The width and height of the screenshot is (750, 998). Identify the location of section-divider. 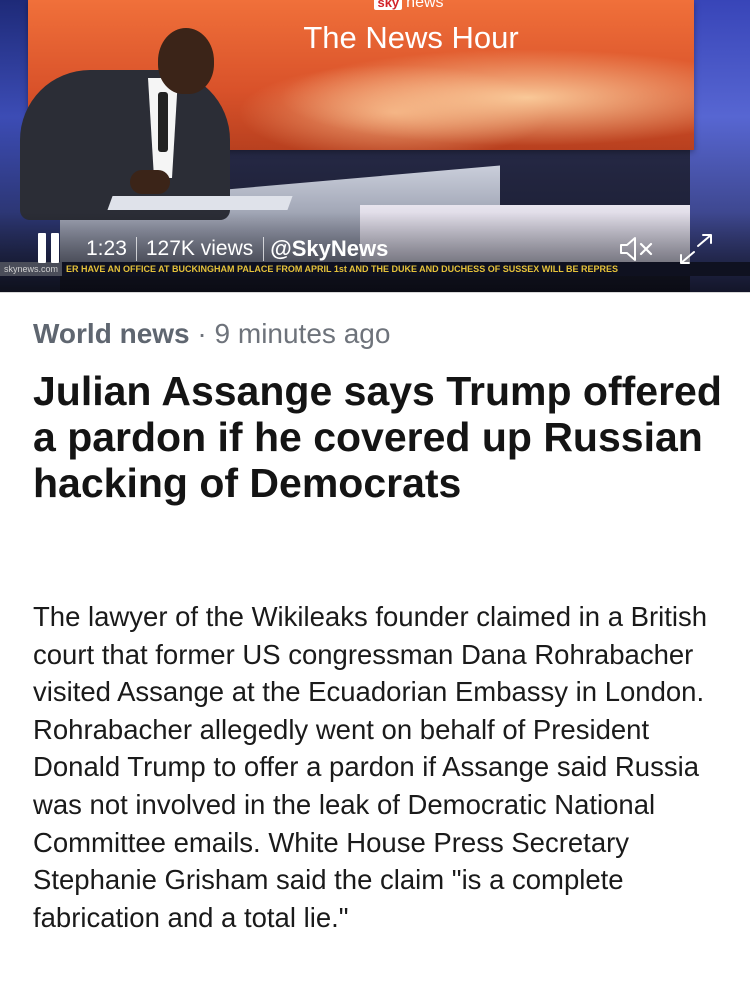
(375, 292).